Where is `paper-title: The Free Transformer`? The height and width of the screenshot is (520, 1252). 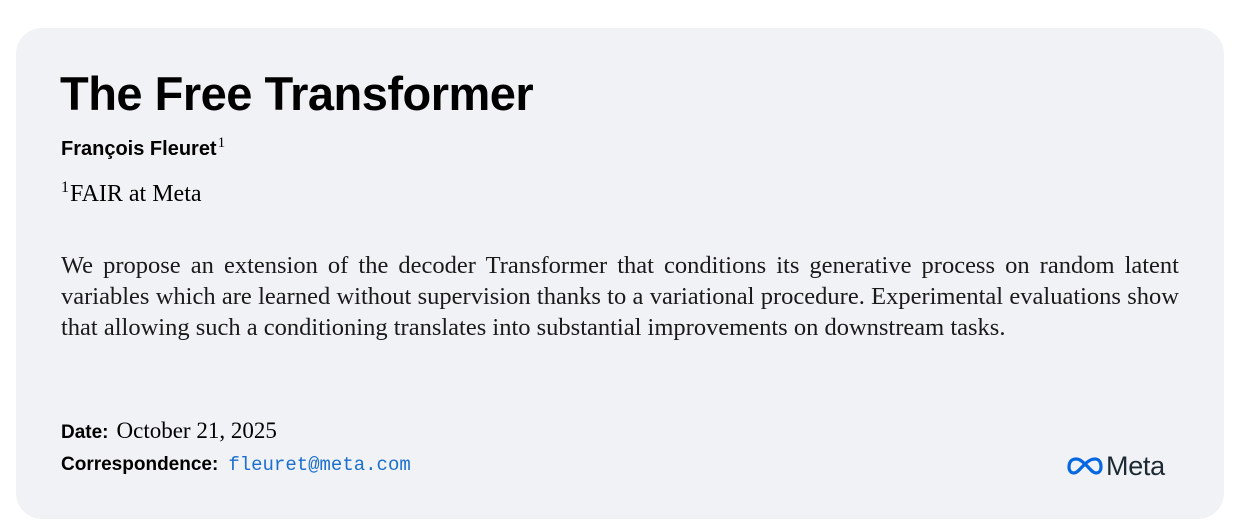
paper-title: The Free Transformer is located at coordinates (297, 93).